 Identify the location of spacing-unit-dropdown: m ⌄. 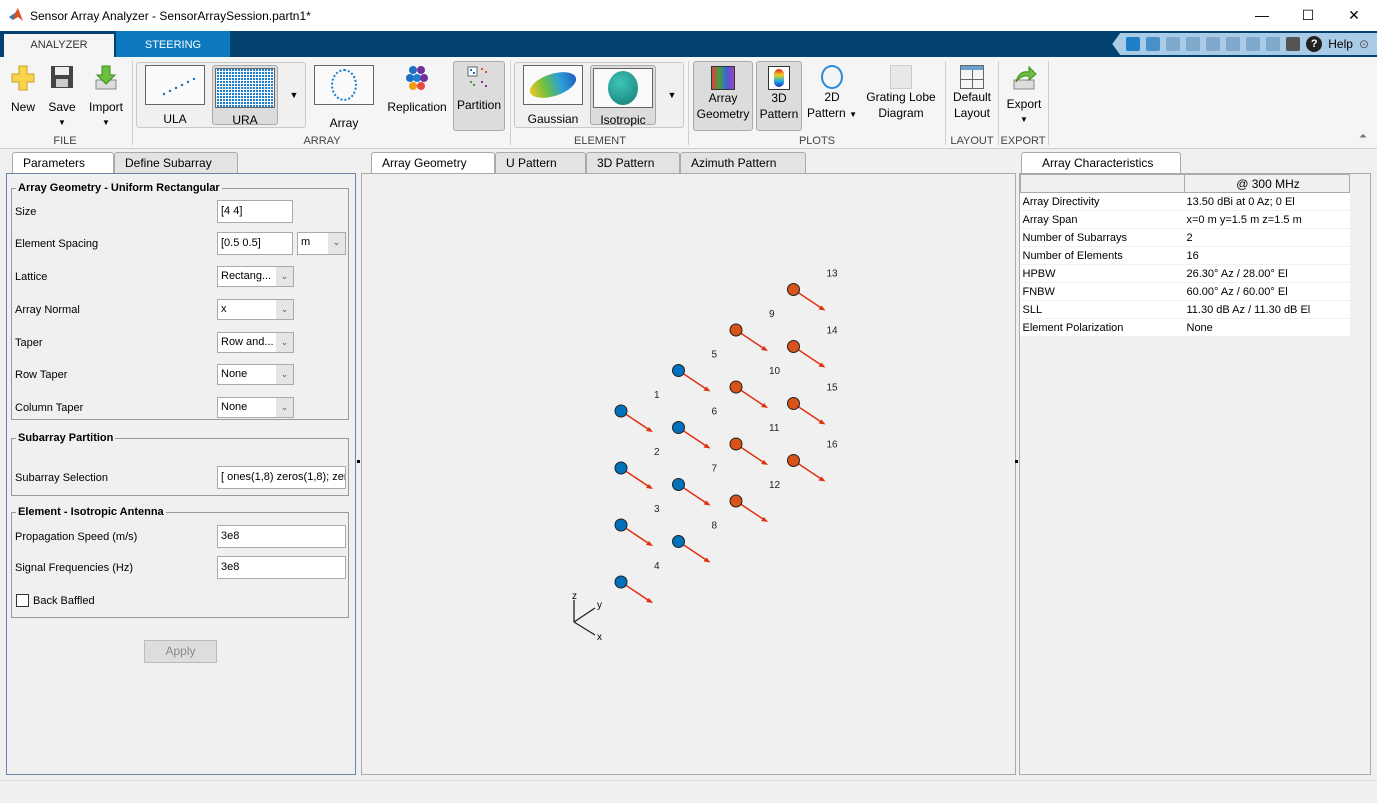
(321, 243).